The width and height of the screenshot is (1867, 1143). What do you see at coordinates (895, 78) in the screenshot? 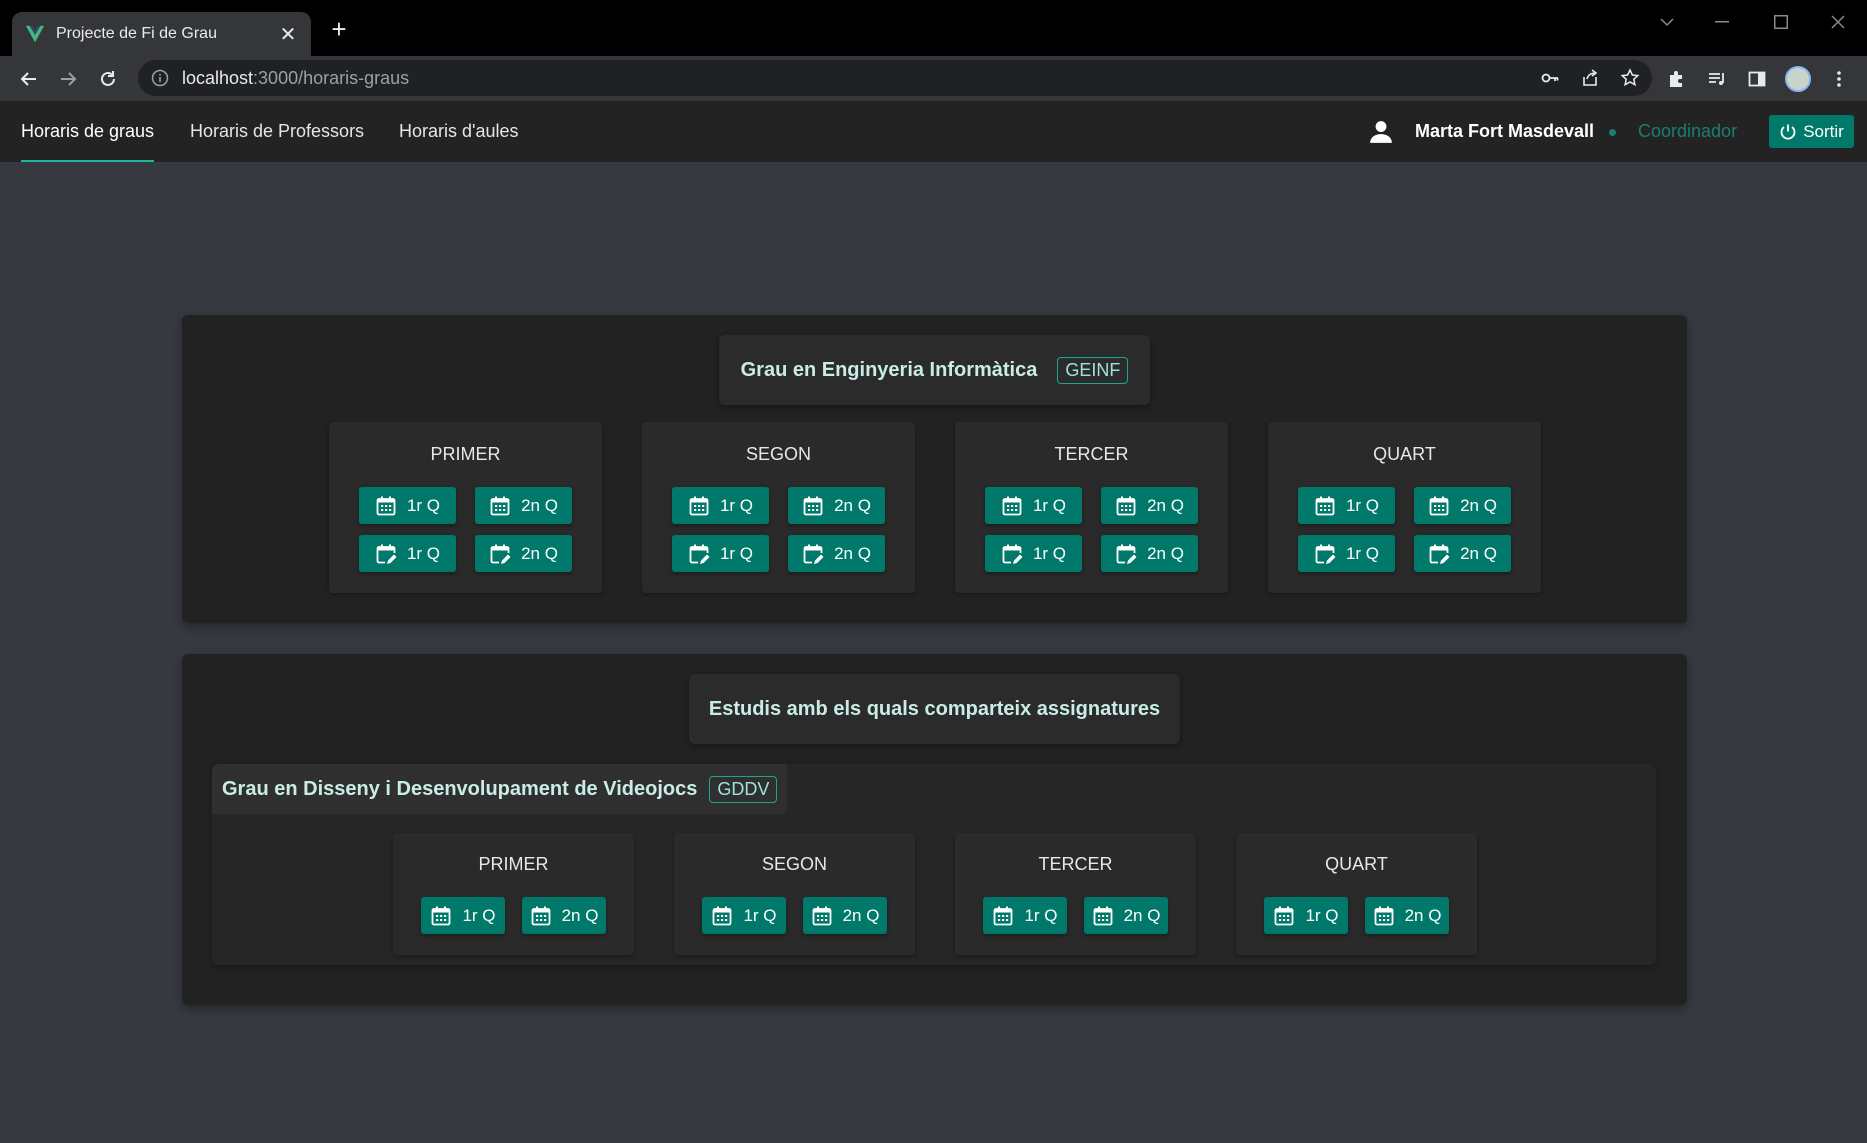
I see `address-bar: localhost:3000/horaris-graus` at bounding box center [895, 78].